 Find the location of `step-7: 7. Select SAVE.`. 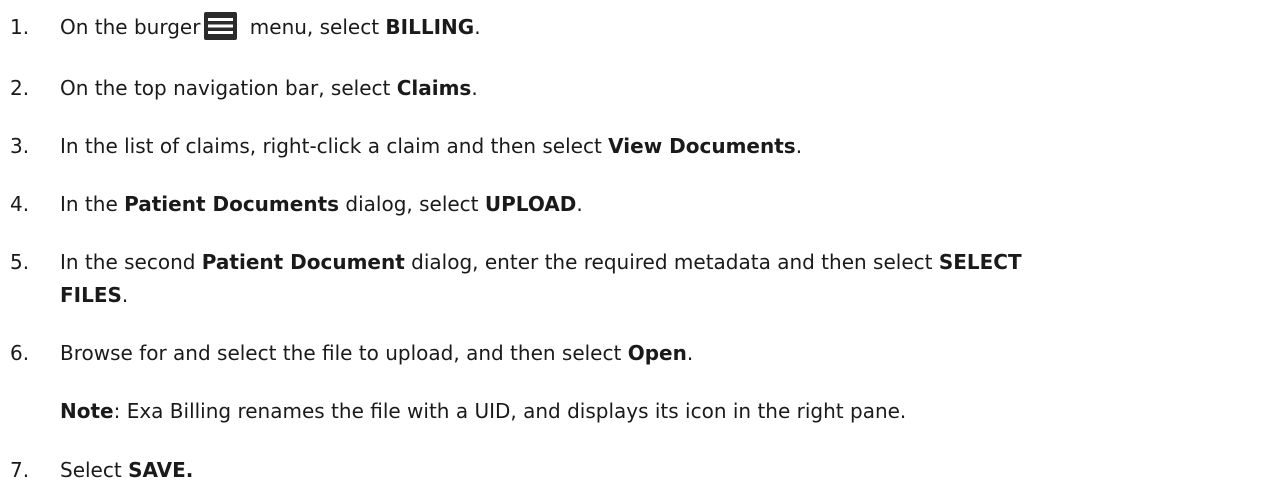

step-7: 7. Select SAVE. is located at coordinates (645, 470).